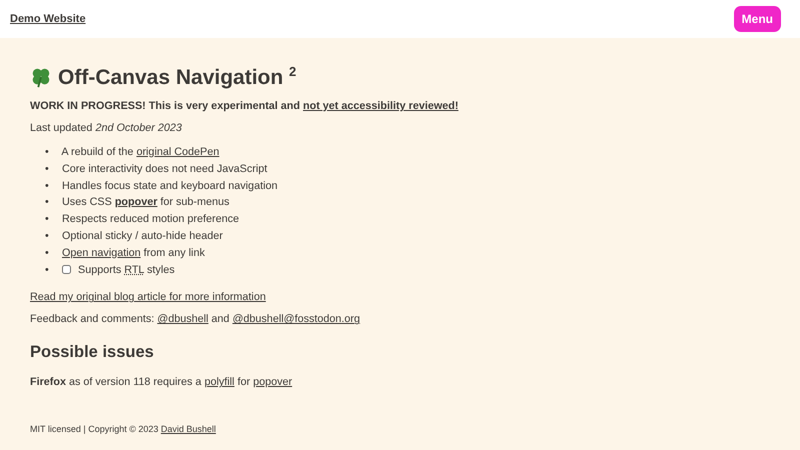 The image size is (800, 450). Describe the element at coordinates (182, 319) in the screenshot. I see `link: @dbushell` at that location.